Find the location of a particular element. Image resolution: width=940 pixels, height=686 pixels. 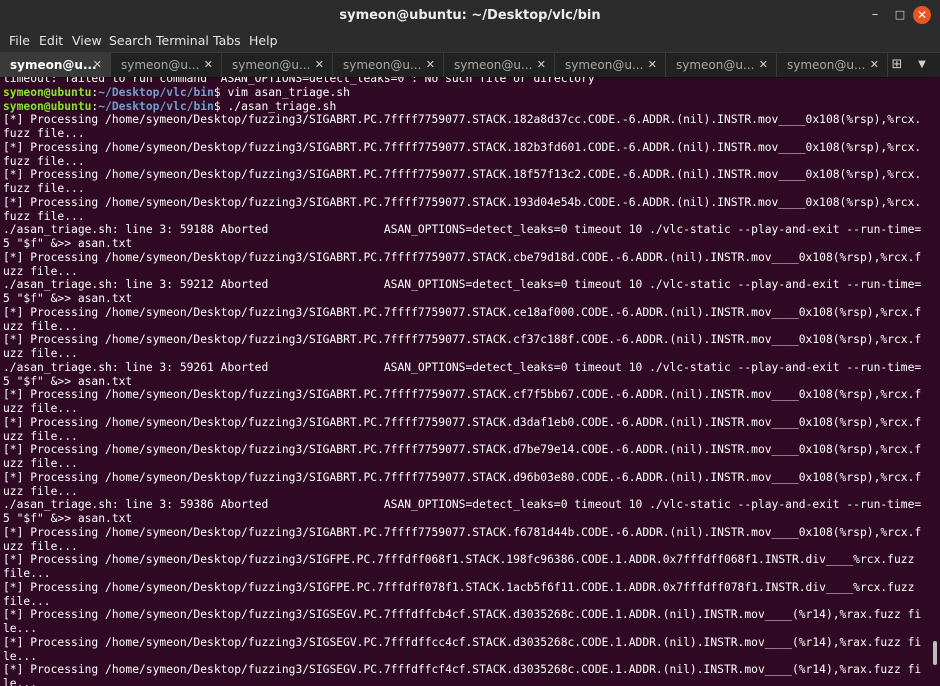

prompt-command: $ ./asan_triage.sh is located at coordinates (275, 106).